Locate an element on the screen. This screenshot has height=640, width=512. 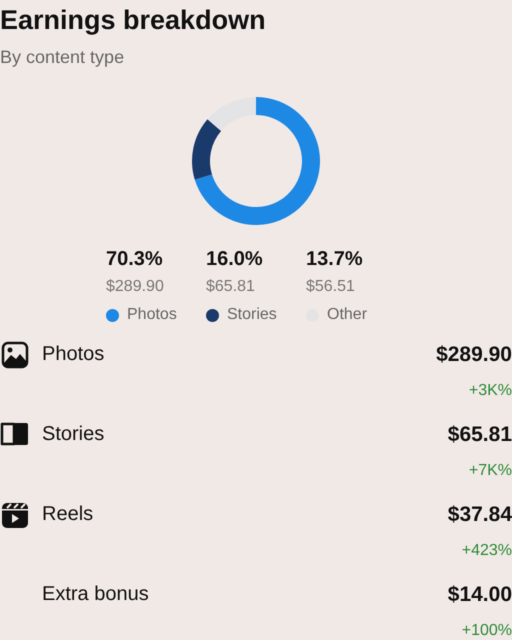
growth-percent: +100% is located at coordinates (487, 630).